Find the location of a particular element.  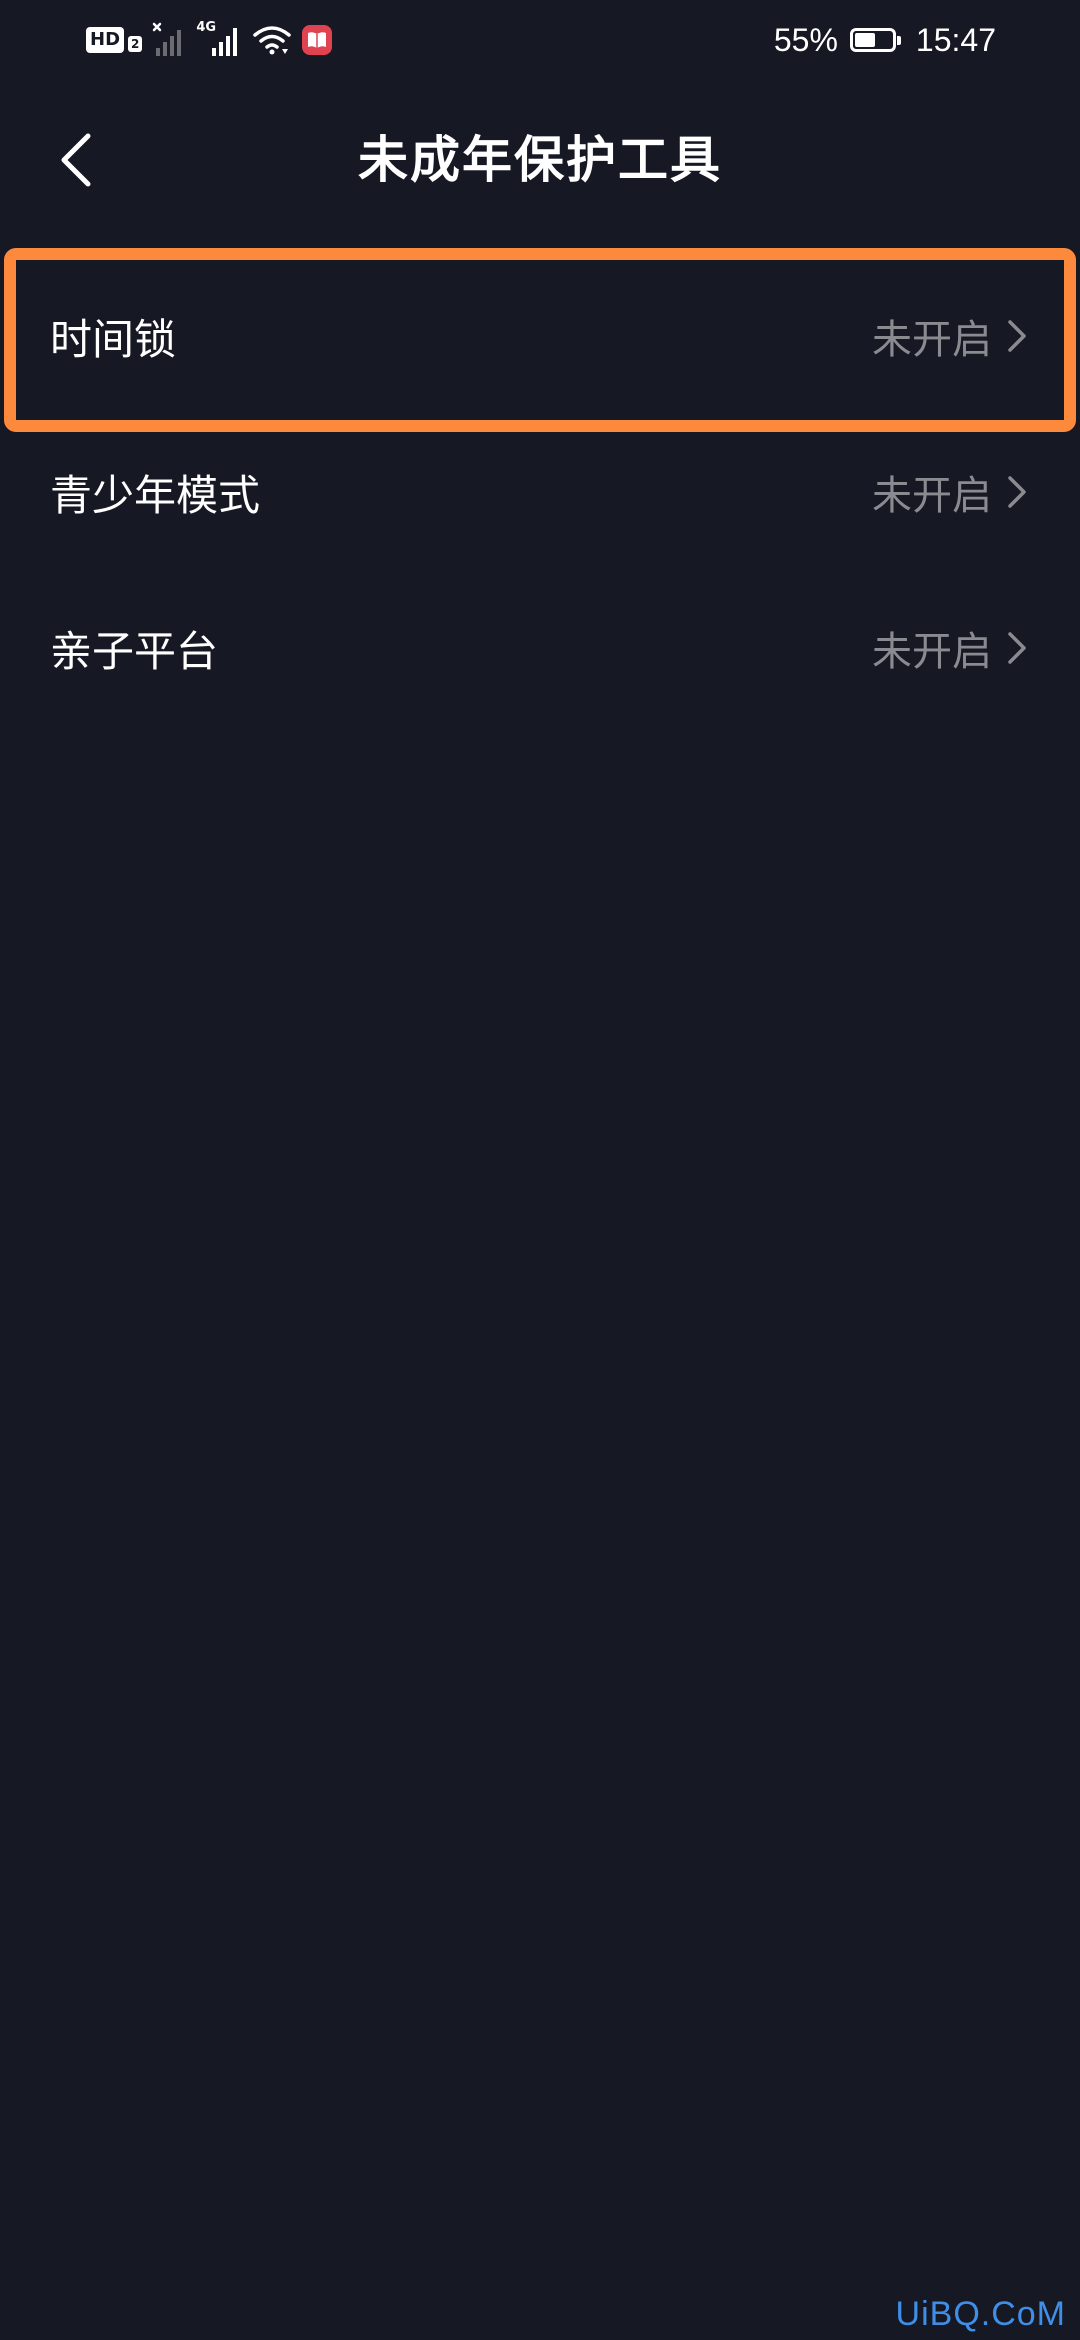

signal-4g-icon is located at coordinates (225, 42).